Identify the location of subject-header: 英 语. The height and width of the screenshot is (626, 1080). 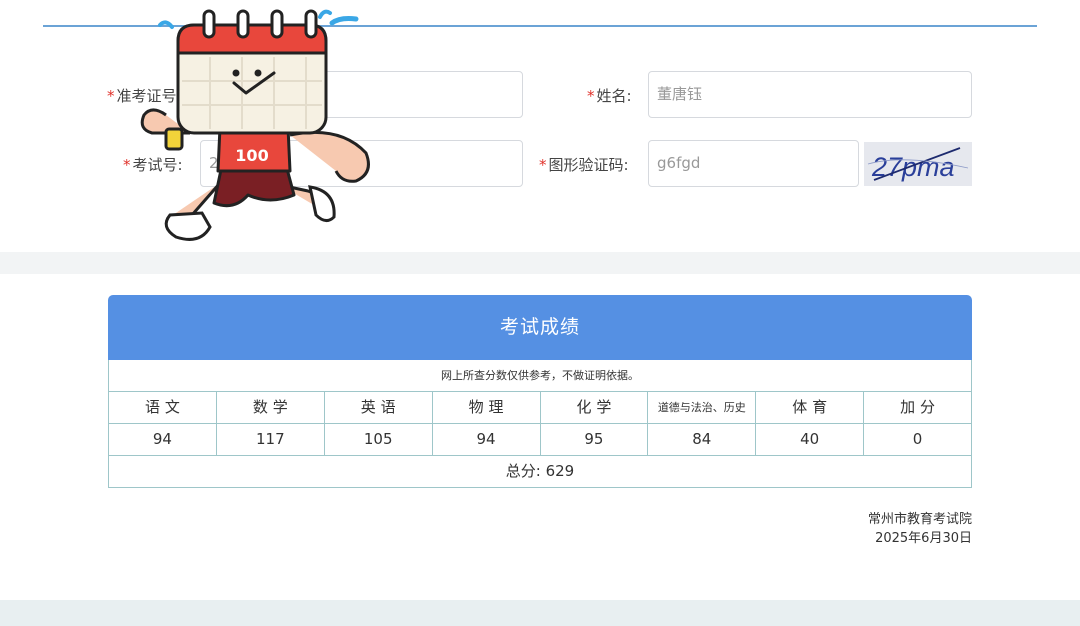
(377, 407).